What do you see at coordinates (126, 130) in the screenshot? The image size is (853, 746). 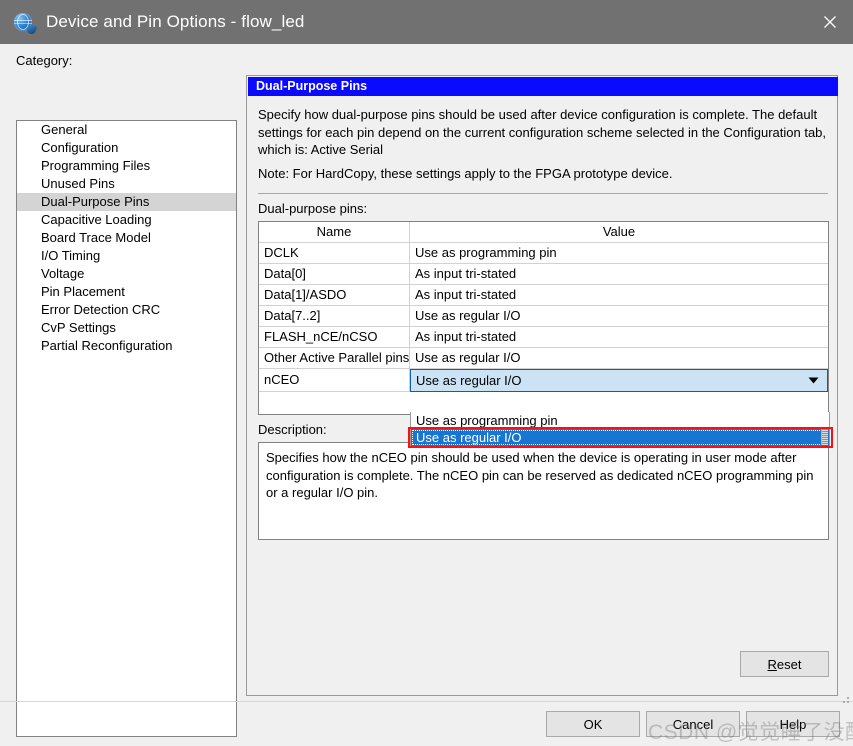 I see `sidebar-item-general: General` at bounding box center [126, 130].